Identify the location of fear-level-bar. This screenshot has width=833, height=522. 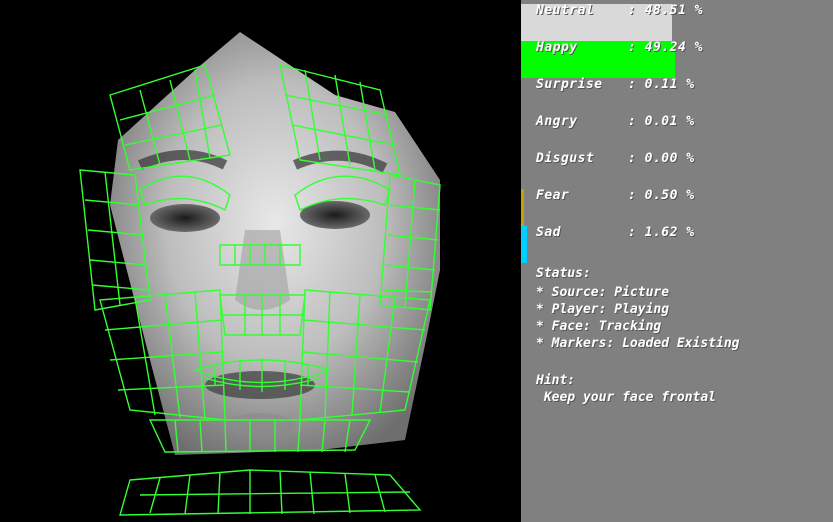
(522, 207).